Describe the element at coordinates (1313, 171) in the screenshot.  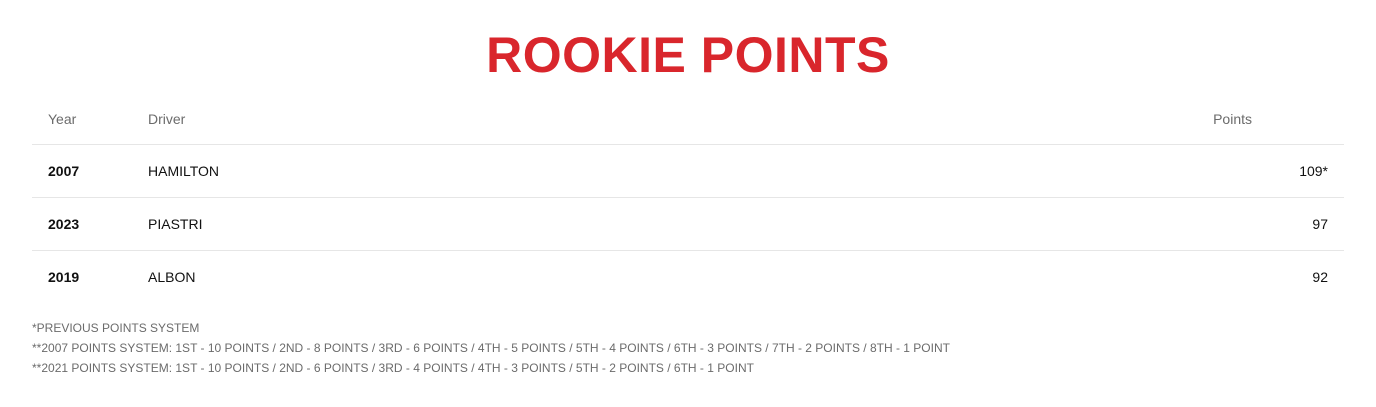
I see `row-points: 109*` at that location.